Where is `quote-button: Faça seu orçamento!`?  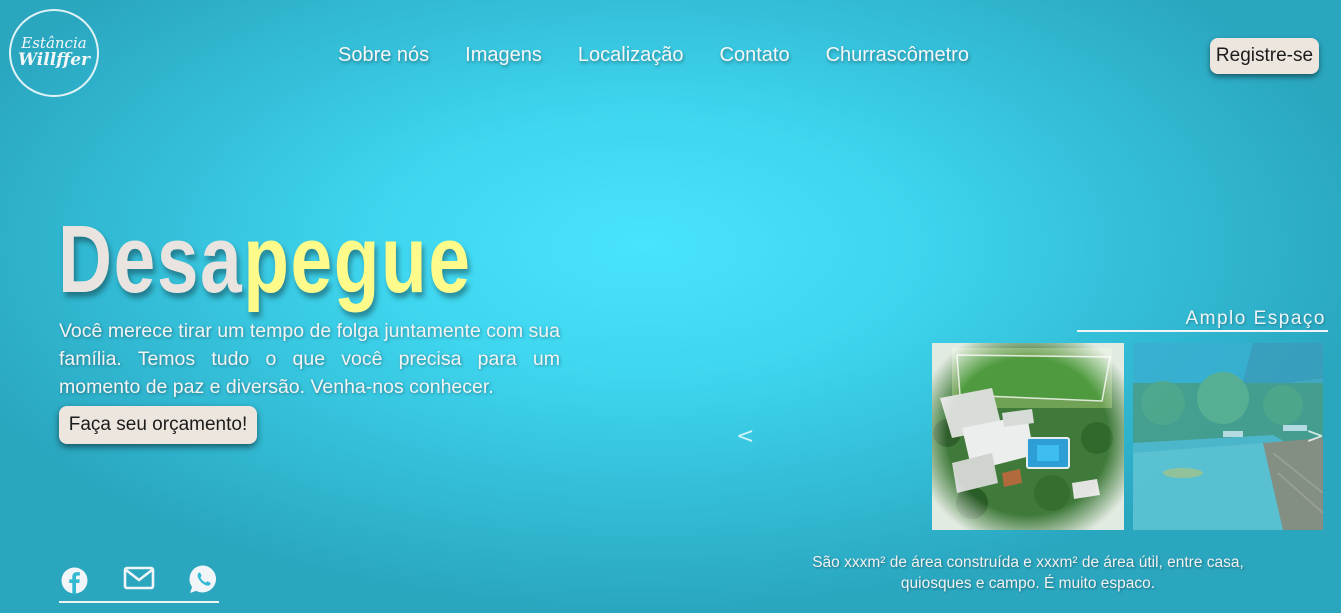 quote-button: Faça seu orçamento! is located at coordinates (158, 425).